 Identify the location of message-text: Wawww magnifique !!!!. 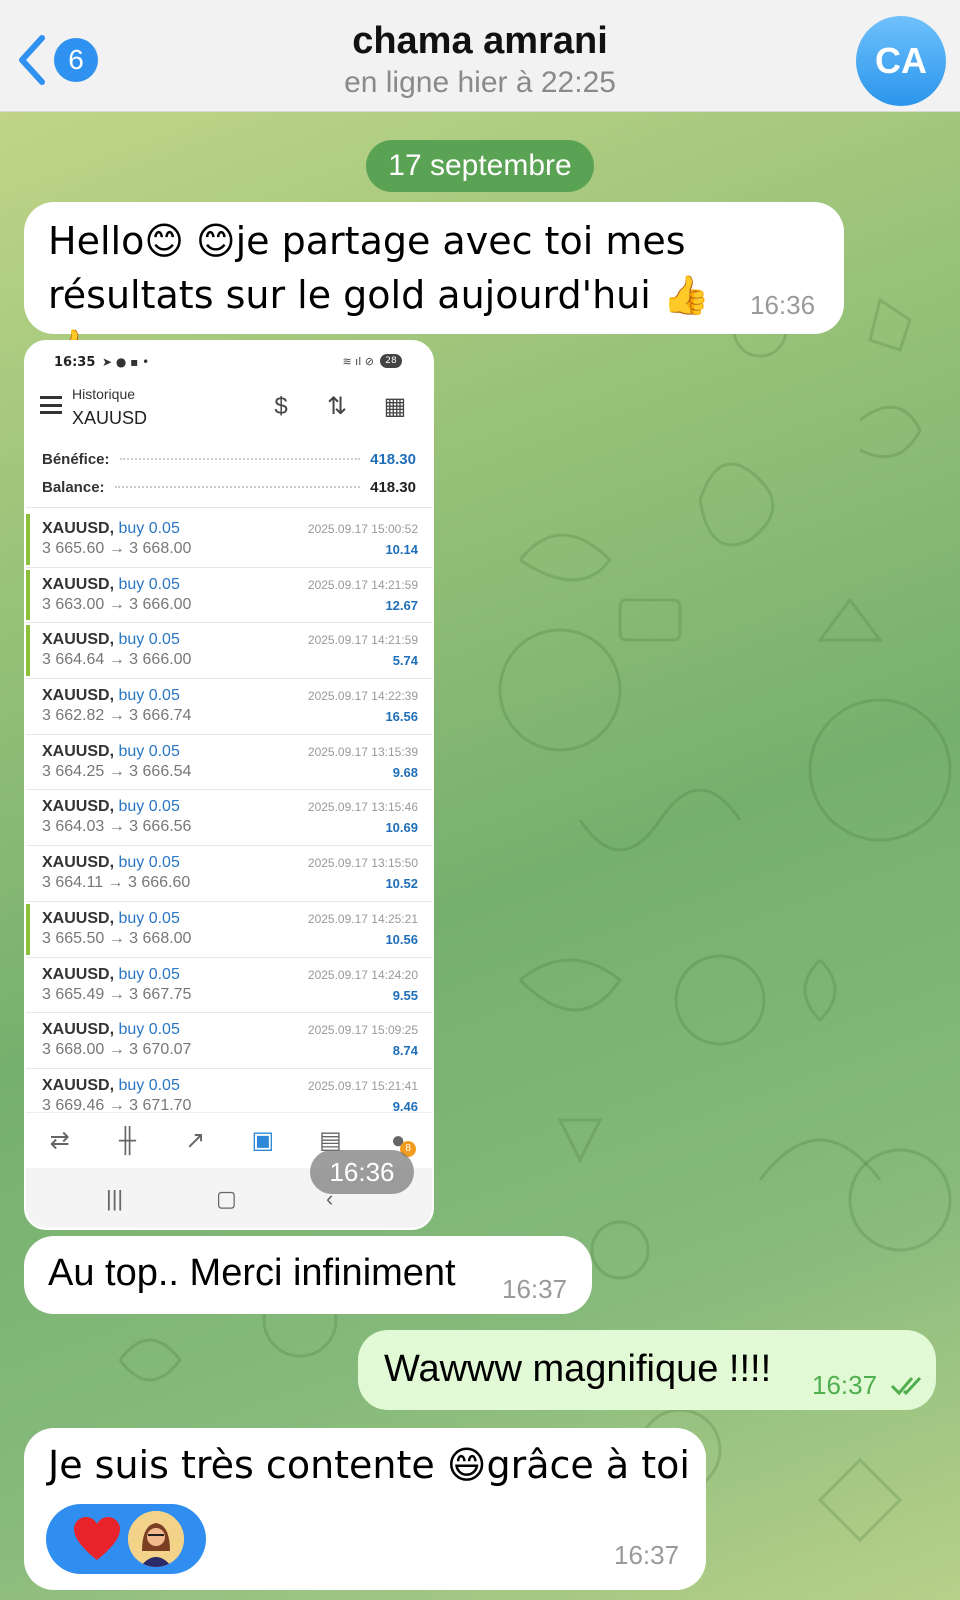
(578, 1369).